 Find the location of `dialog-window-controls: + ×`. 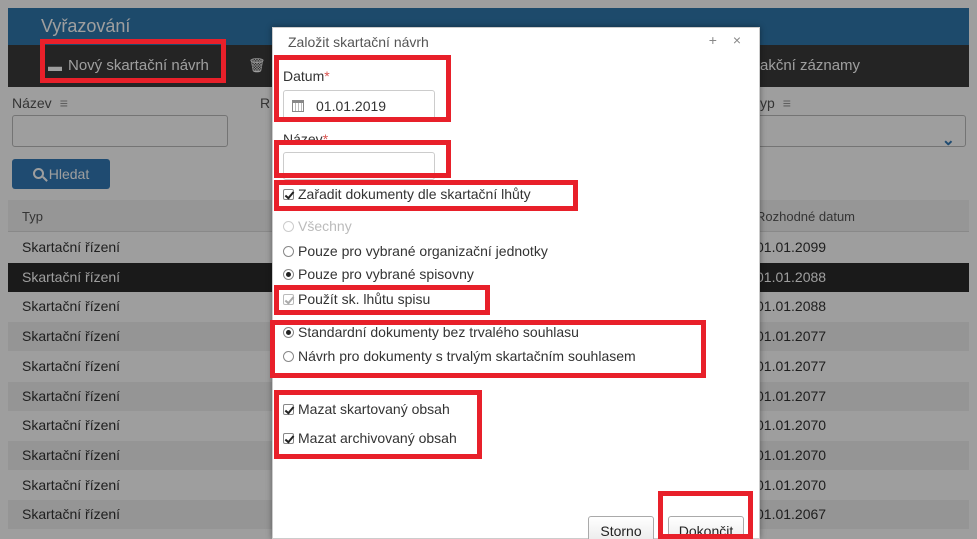

dialog-window-controls: + × is located at coordinates (728, 40).